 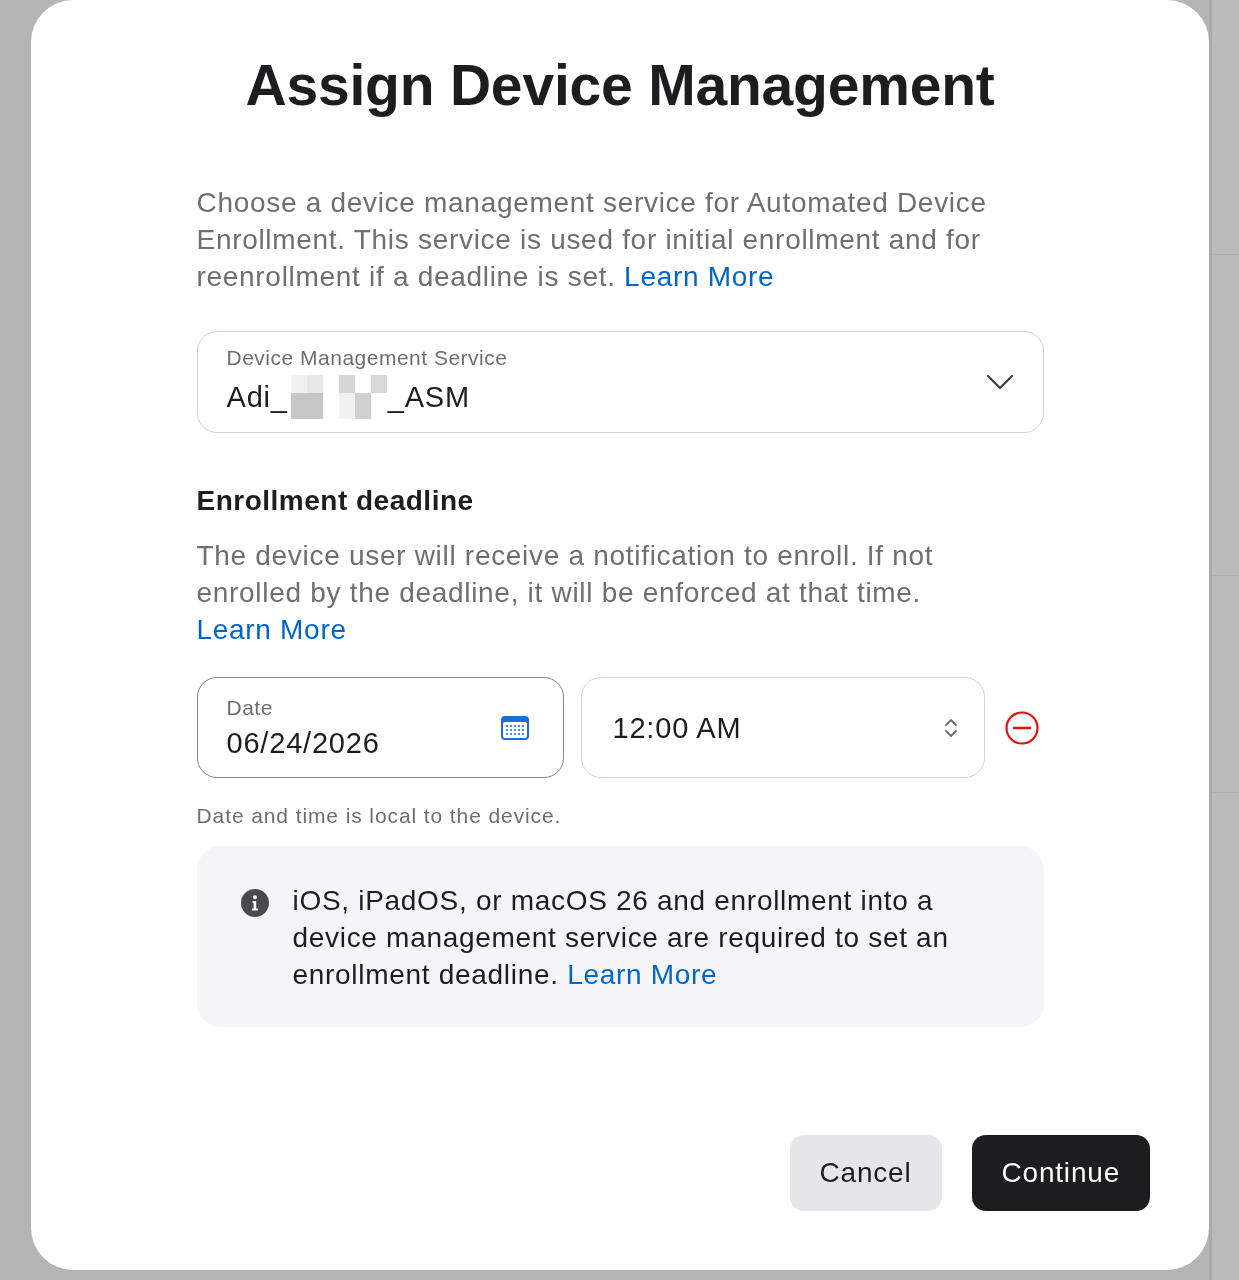 I want to click on dialog-title: Assign Device Management, so click(x=620, y=85).